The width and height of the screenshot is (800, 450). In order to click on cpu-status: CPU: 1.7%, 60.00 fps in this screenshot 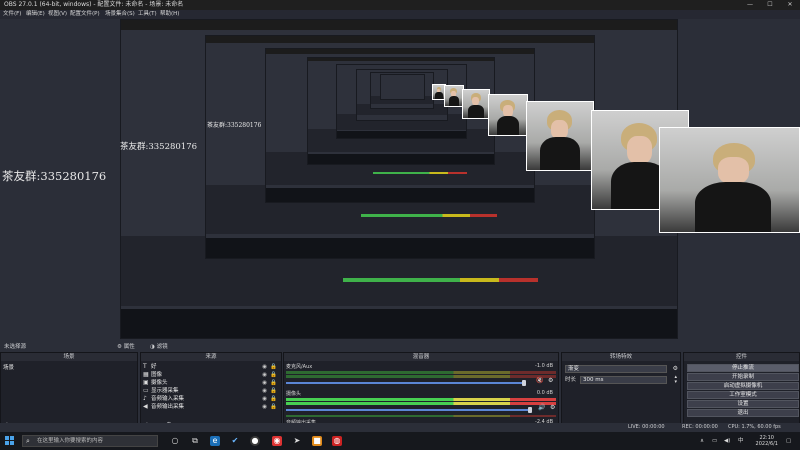, I will do `click(754, 427)`.